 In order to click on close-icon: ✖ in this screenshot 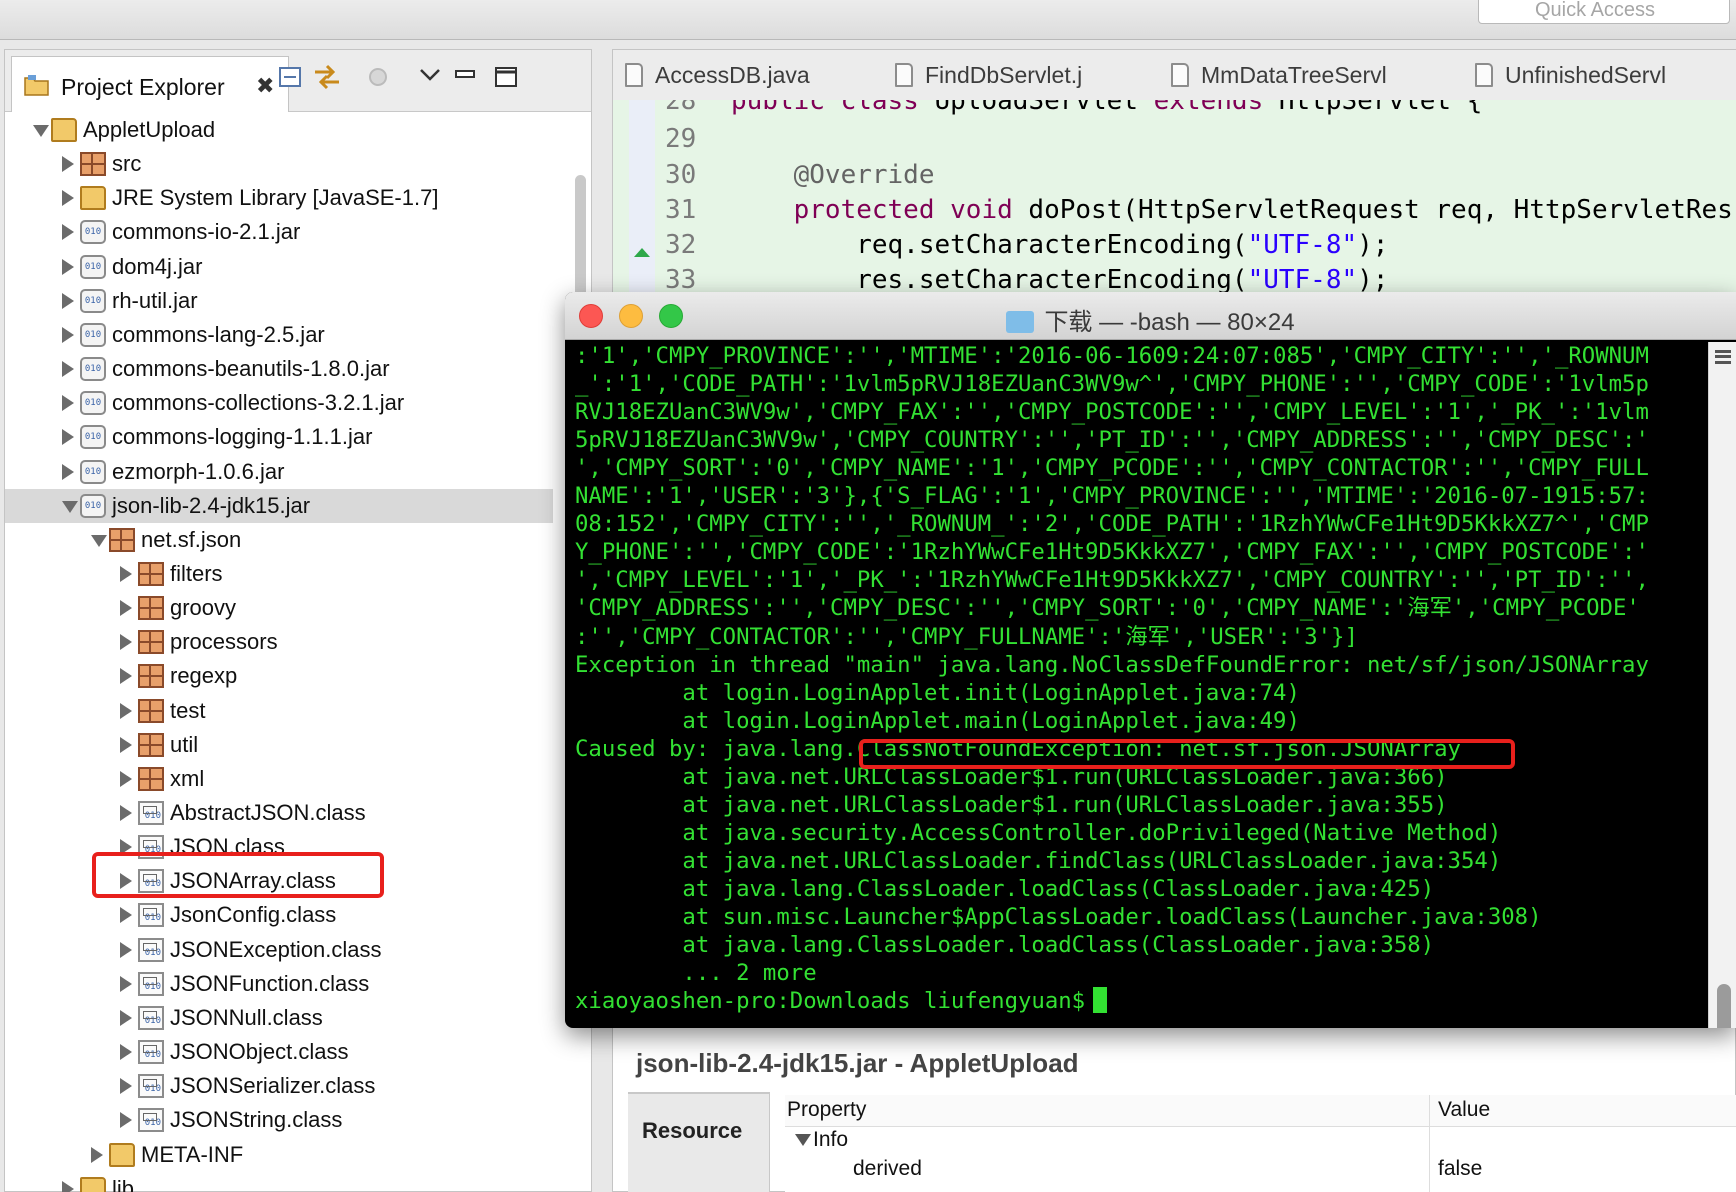, I will do `click(265, 86)`.